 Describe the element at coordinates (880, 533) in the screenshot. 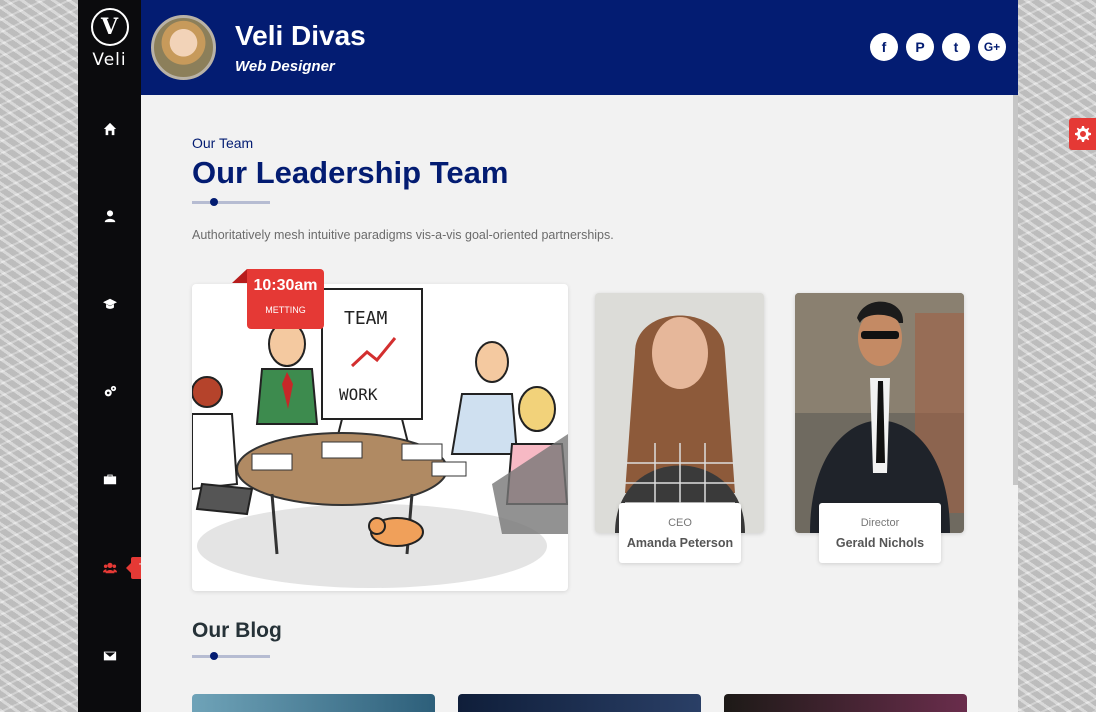

I see `team-member-label: Director Gerald Nichols` at that location.